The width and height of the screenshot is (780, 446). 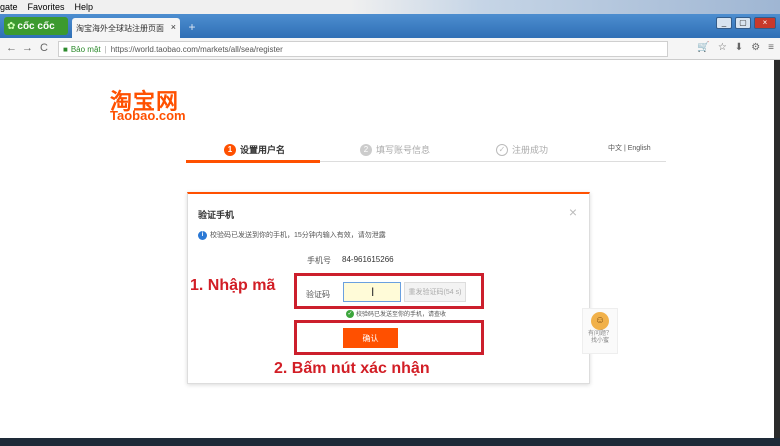 I want to click on back-icon: ←, so click(x=11, y=48).